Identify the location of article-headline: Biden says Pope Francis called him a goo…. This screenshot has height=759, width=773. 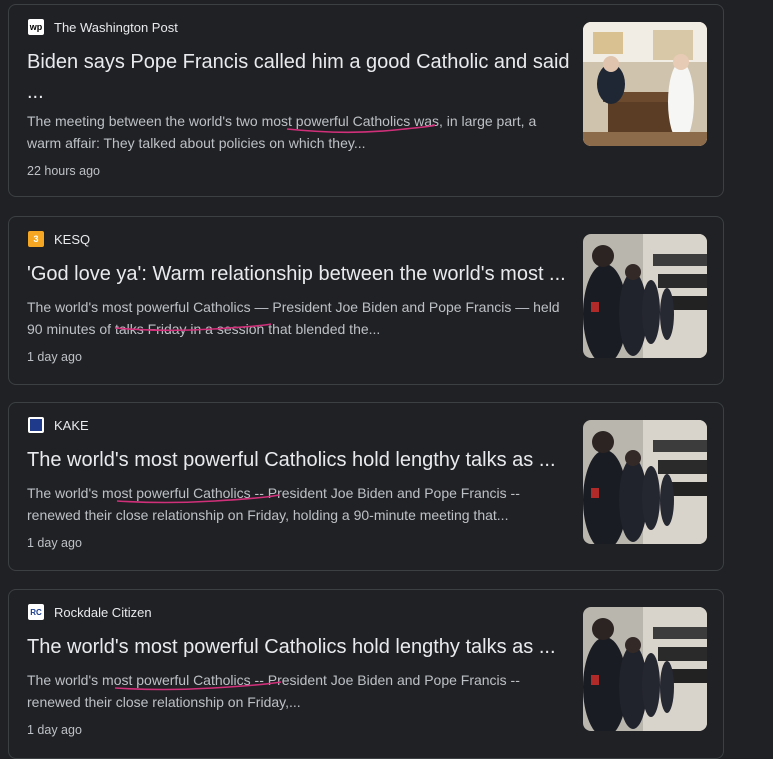
(299, 77).